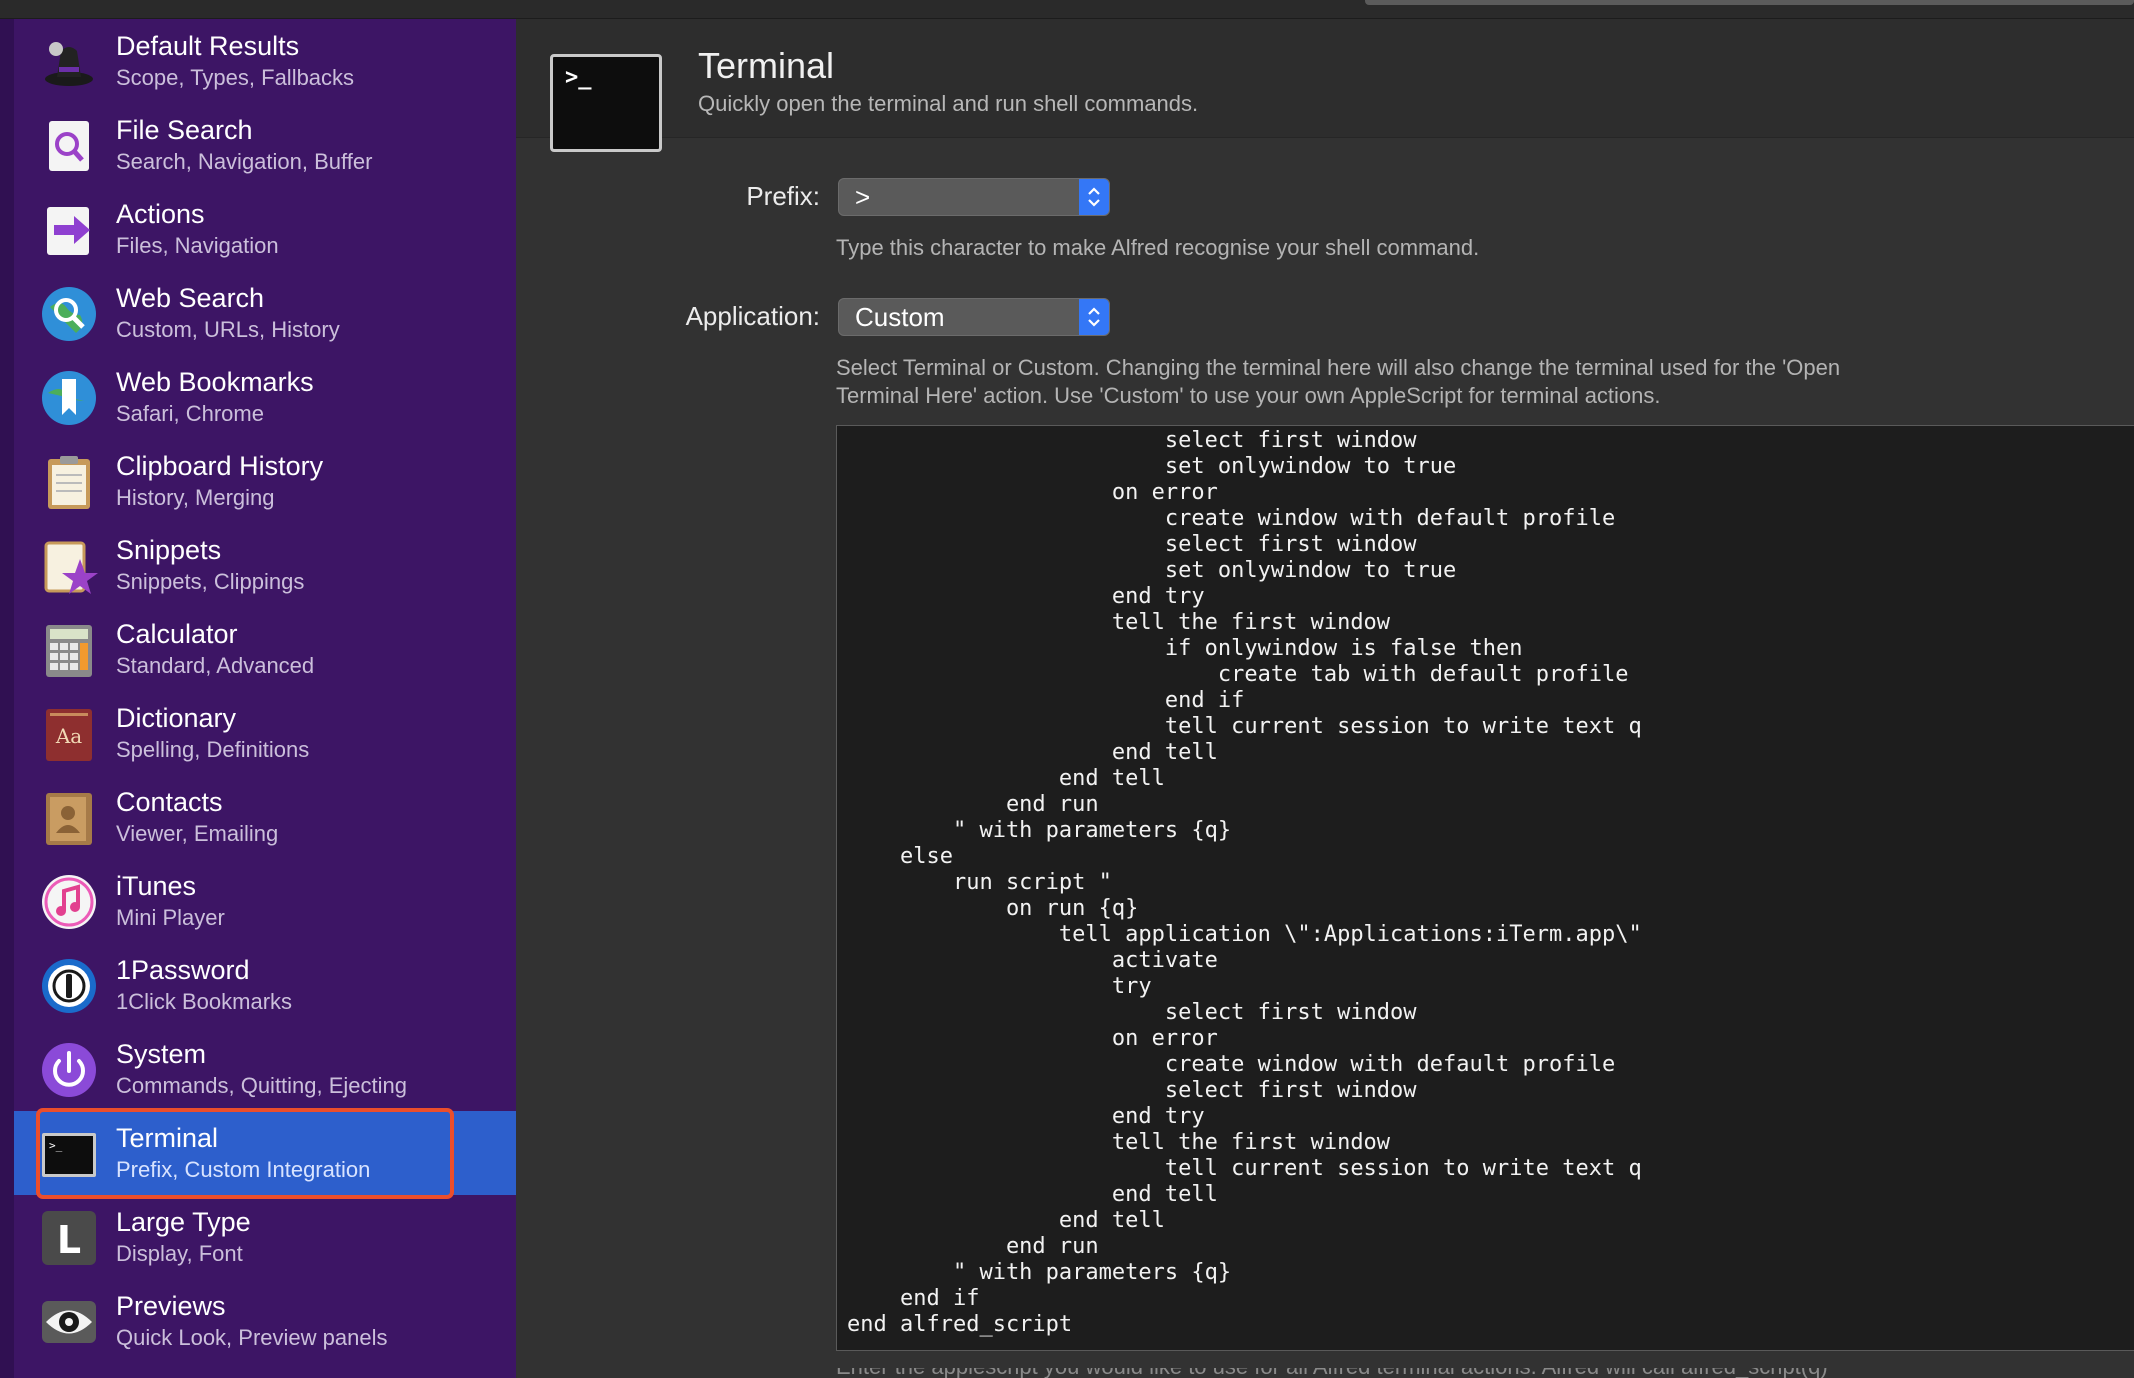  Describe the element at coordinates (974, 317) in the screenshot. I see `application-popup: Custom` at that location.